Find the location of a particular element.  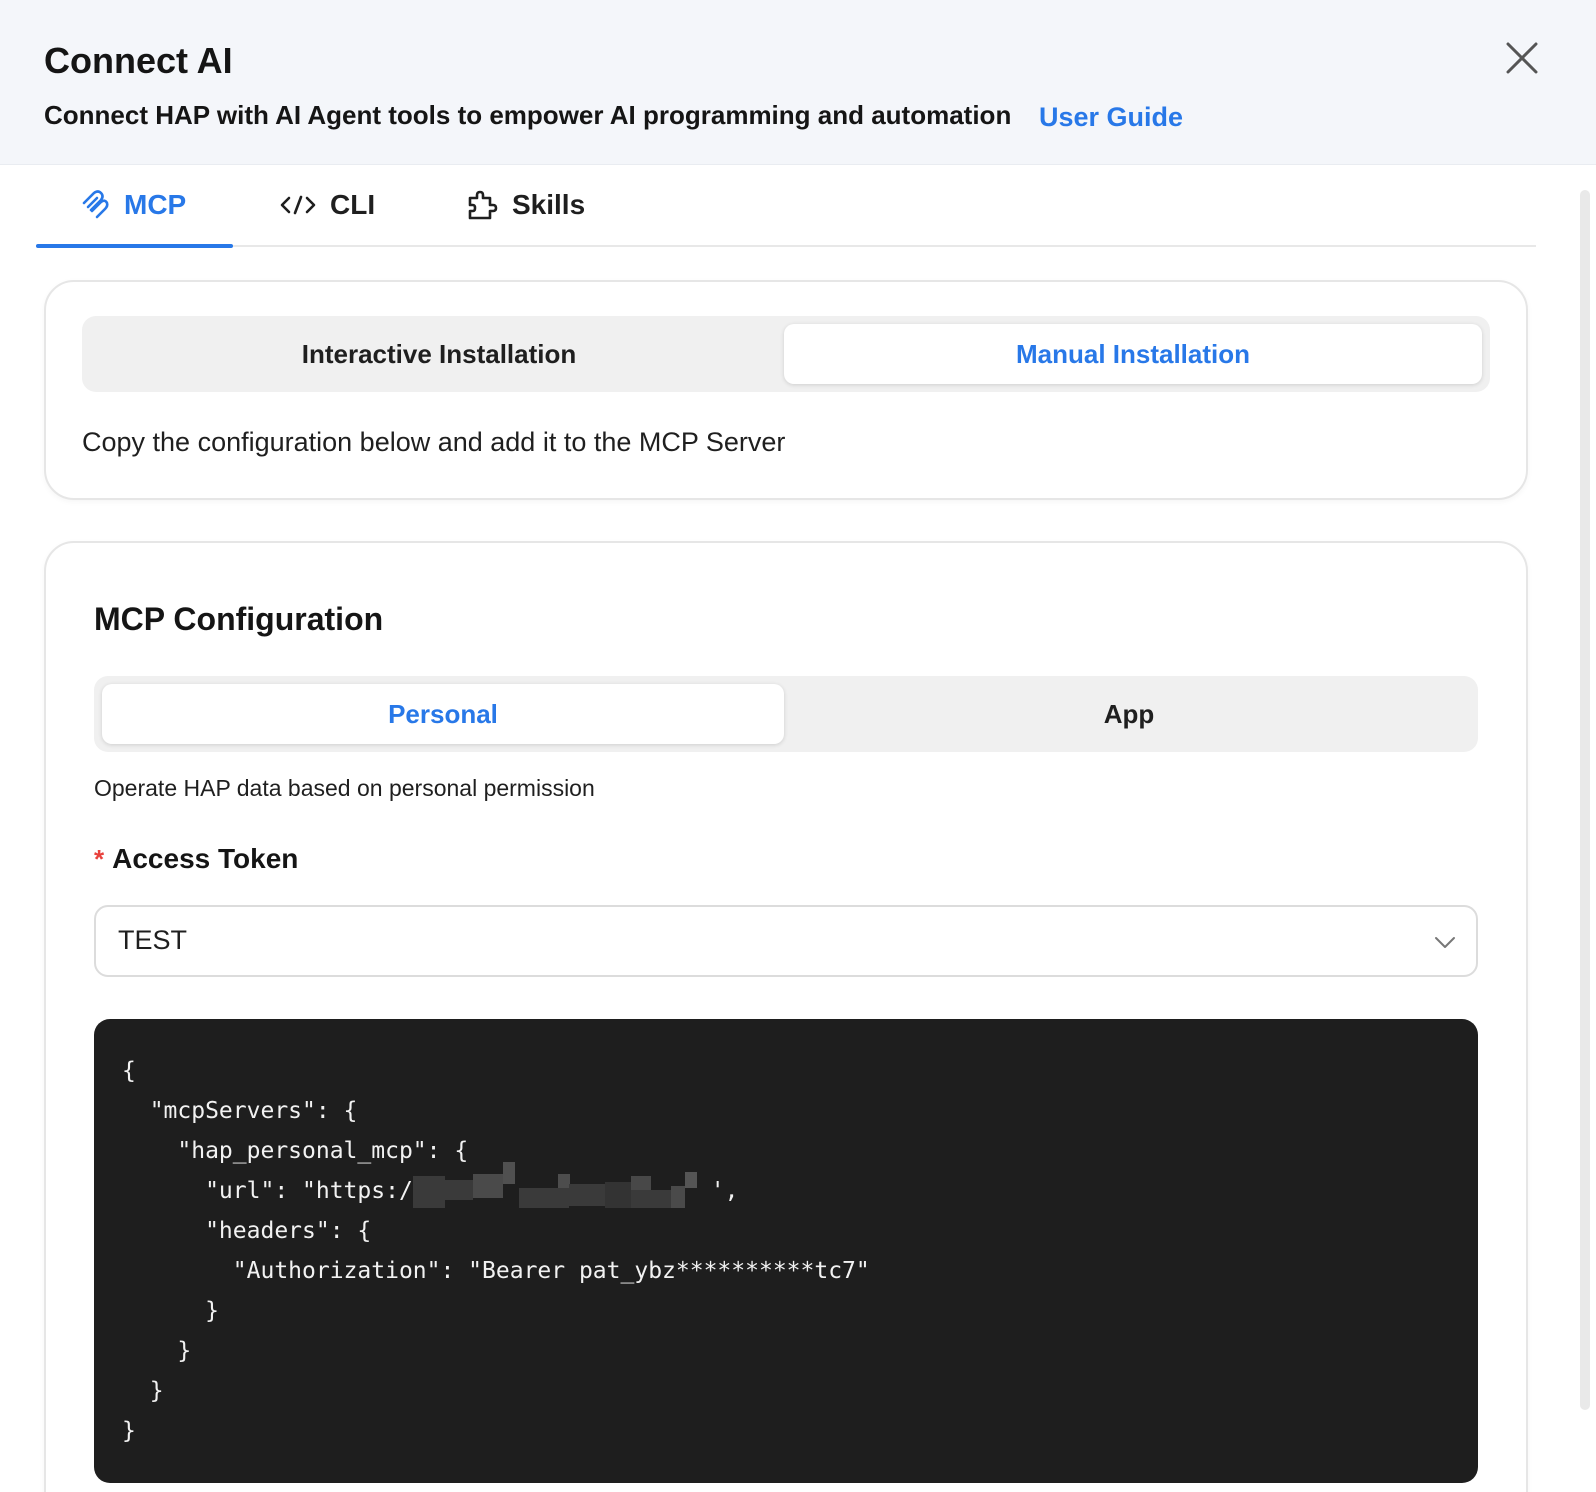

tab-mcp: MCP is located at coordinates (133, 205).